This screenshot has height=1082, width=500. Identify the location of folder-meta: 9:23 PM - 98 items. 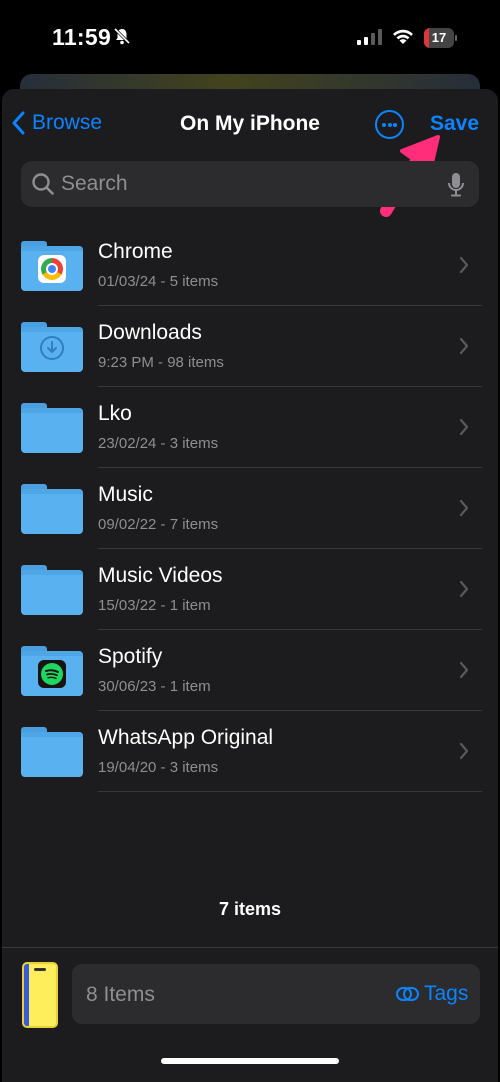
(161, 362).